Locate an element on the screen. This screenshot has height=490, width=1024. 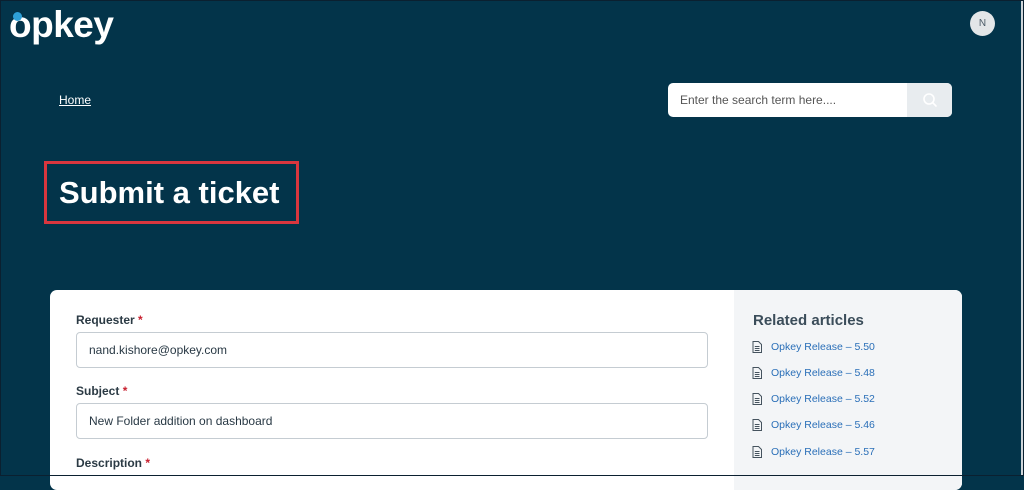
breadcrumb-home-link: Home is located at coordinates (75, 100).